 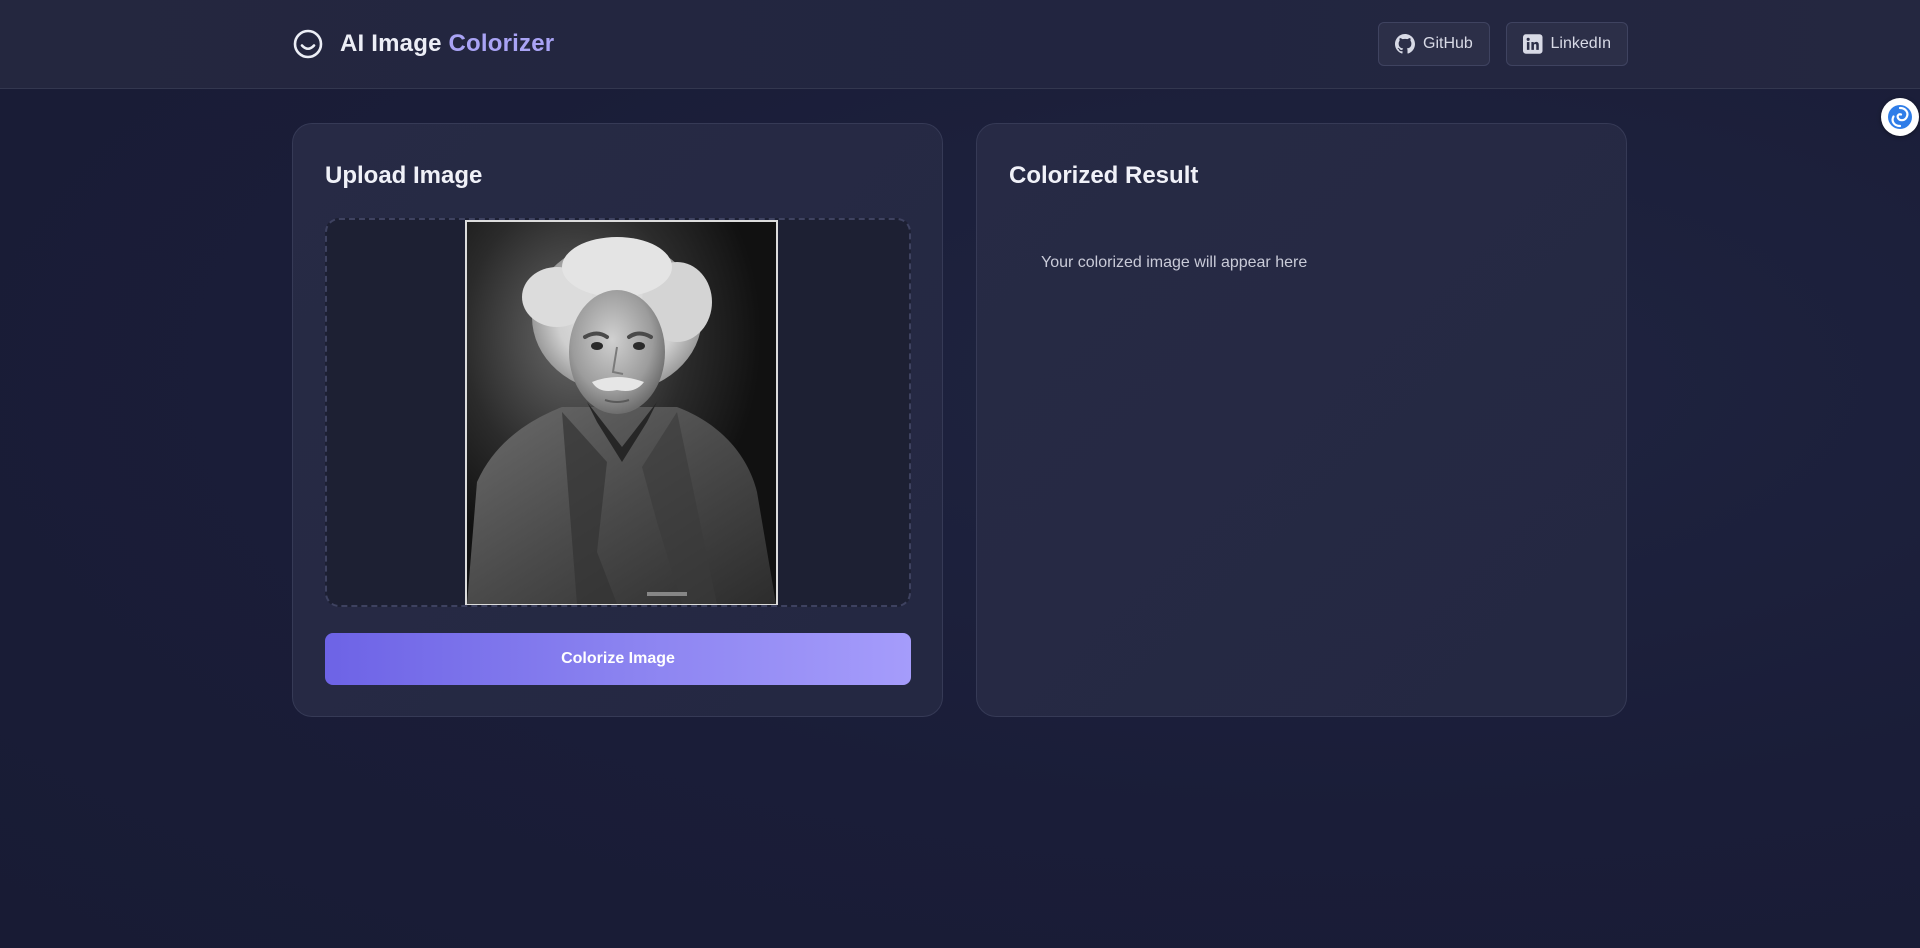 I want to click on upload-panel-title: Upload Image, so click(x=404, y=175).